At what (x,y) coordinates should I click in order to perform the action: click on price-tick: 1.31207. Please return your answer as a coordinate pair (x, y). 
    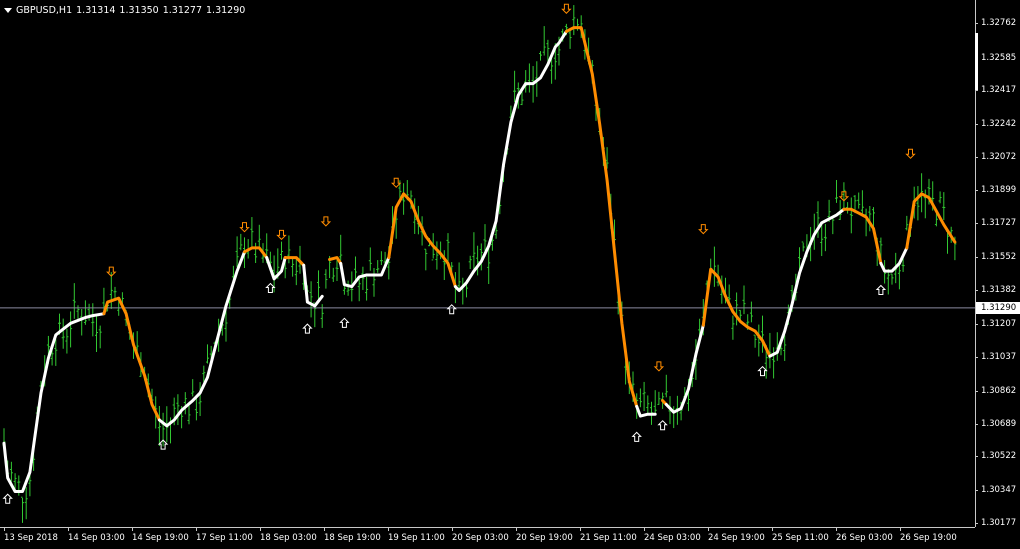
    Looking at the image, I should click on (995, 323).